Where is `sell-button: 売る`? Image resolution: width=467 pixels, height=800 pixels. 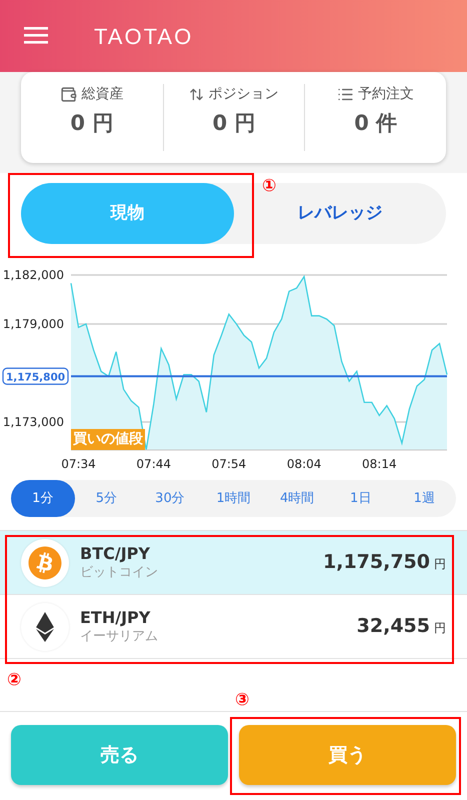 sell-button: 売る is located at coordinates (119, 755).